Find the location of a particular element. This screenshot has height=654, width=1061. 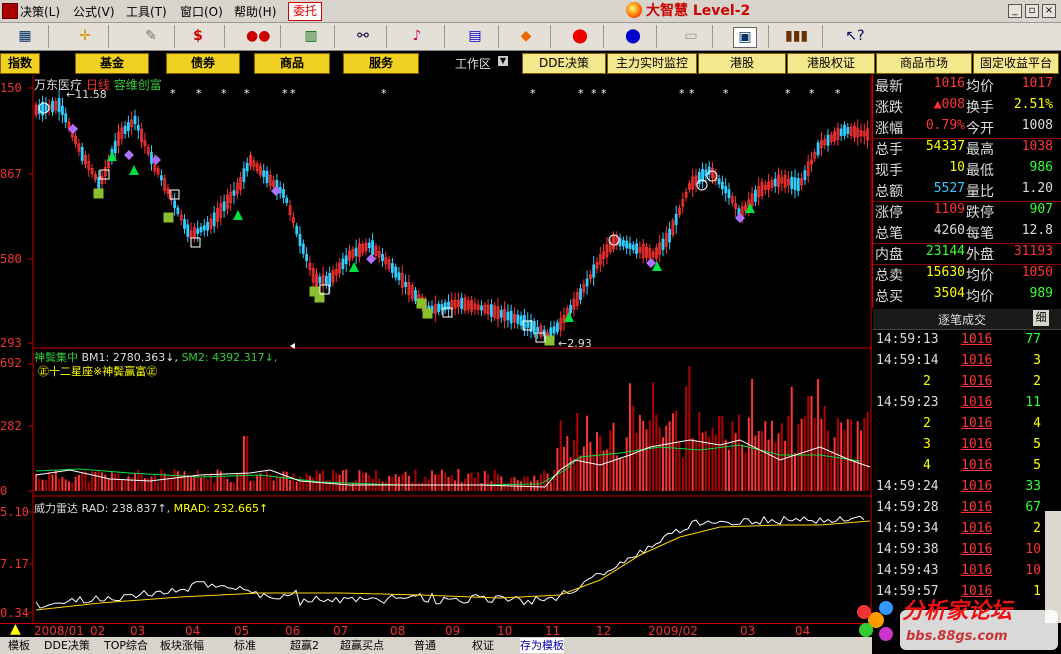

tick-time: 14:59:14 is located at coordinates (907, 360).